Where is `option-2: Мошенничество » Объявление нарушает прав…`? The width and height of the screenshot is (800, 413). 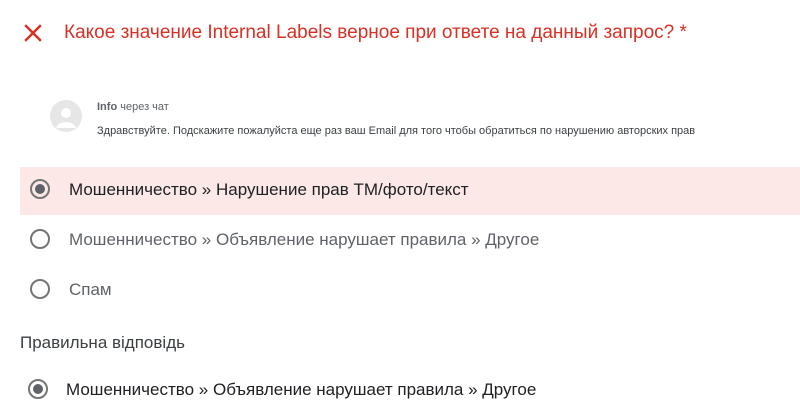
option-2: Мошенничество » Объявление нарушает прав… is located at coordinates (410, 241).